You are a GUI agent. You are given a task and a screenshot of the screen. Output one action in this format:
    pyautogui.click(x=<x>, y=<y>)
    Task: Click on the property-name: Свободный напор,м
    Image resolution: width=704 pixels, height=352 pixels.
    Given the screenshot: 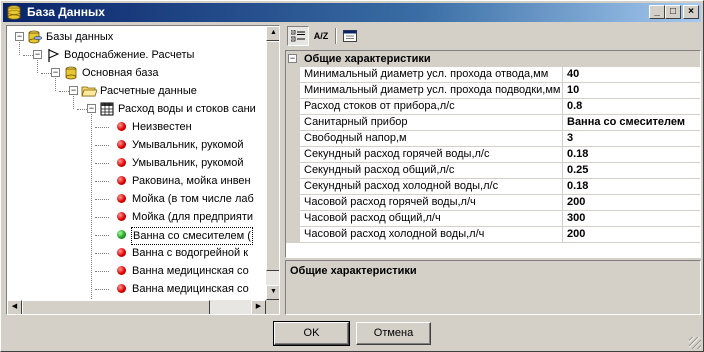 What is the action you would take?
    pyautogui.click(x=431, y=139)
    